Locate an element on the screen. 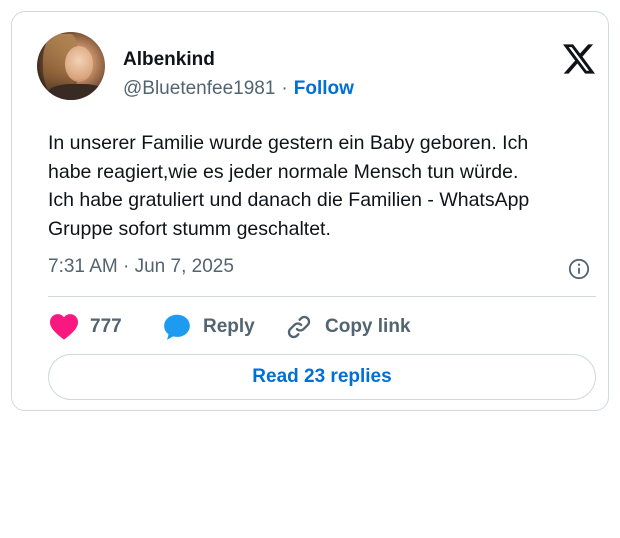 Image resolution: width=620 pixels, height=538 pixels. x-logo-icon is located at coordinates (579, 59).